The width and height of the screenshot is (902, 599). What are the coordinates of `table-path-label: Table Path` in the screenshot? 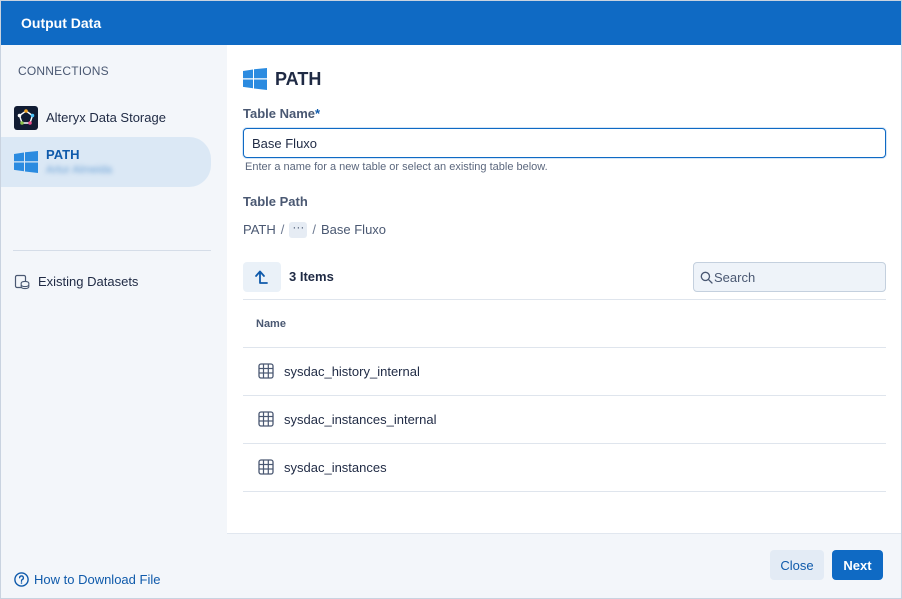 It's located at (275, 201).